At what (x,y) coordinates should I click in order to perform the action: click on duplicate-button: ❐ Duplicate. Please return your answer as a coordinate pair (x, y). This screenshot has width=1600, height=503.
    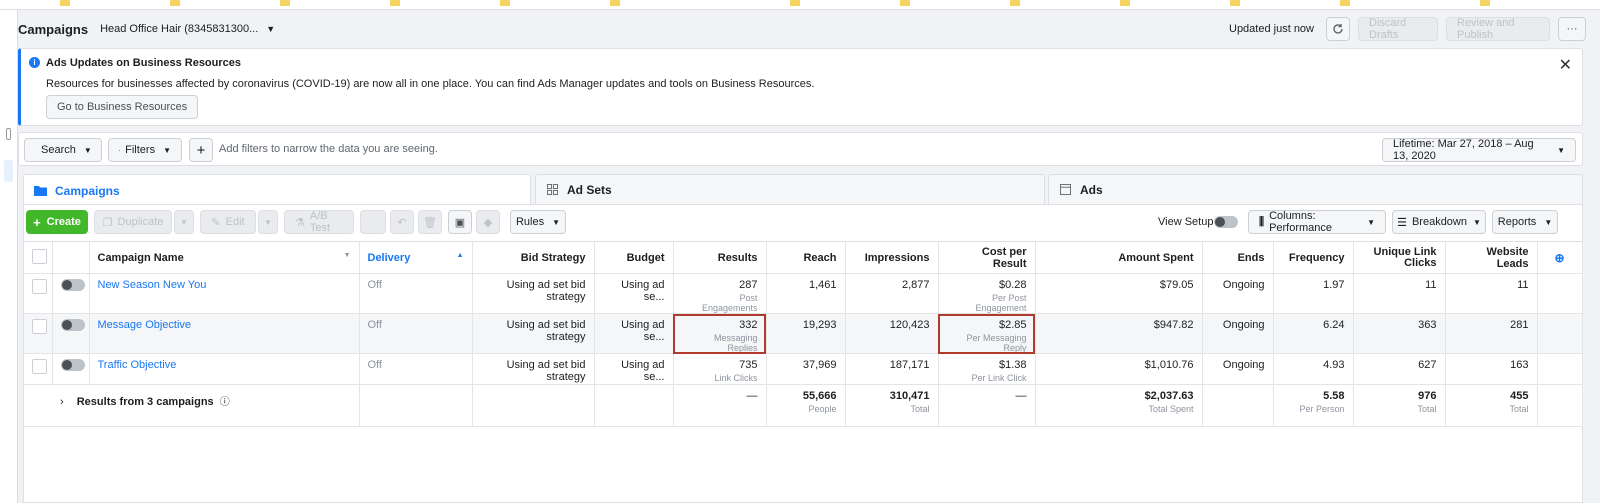
    Looking at the image, I should click on (133, 222).